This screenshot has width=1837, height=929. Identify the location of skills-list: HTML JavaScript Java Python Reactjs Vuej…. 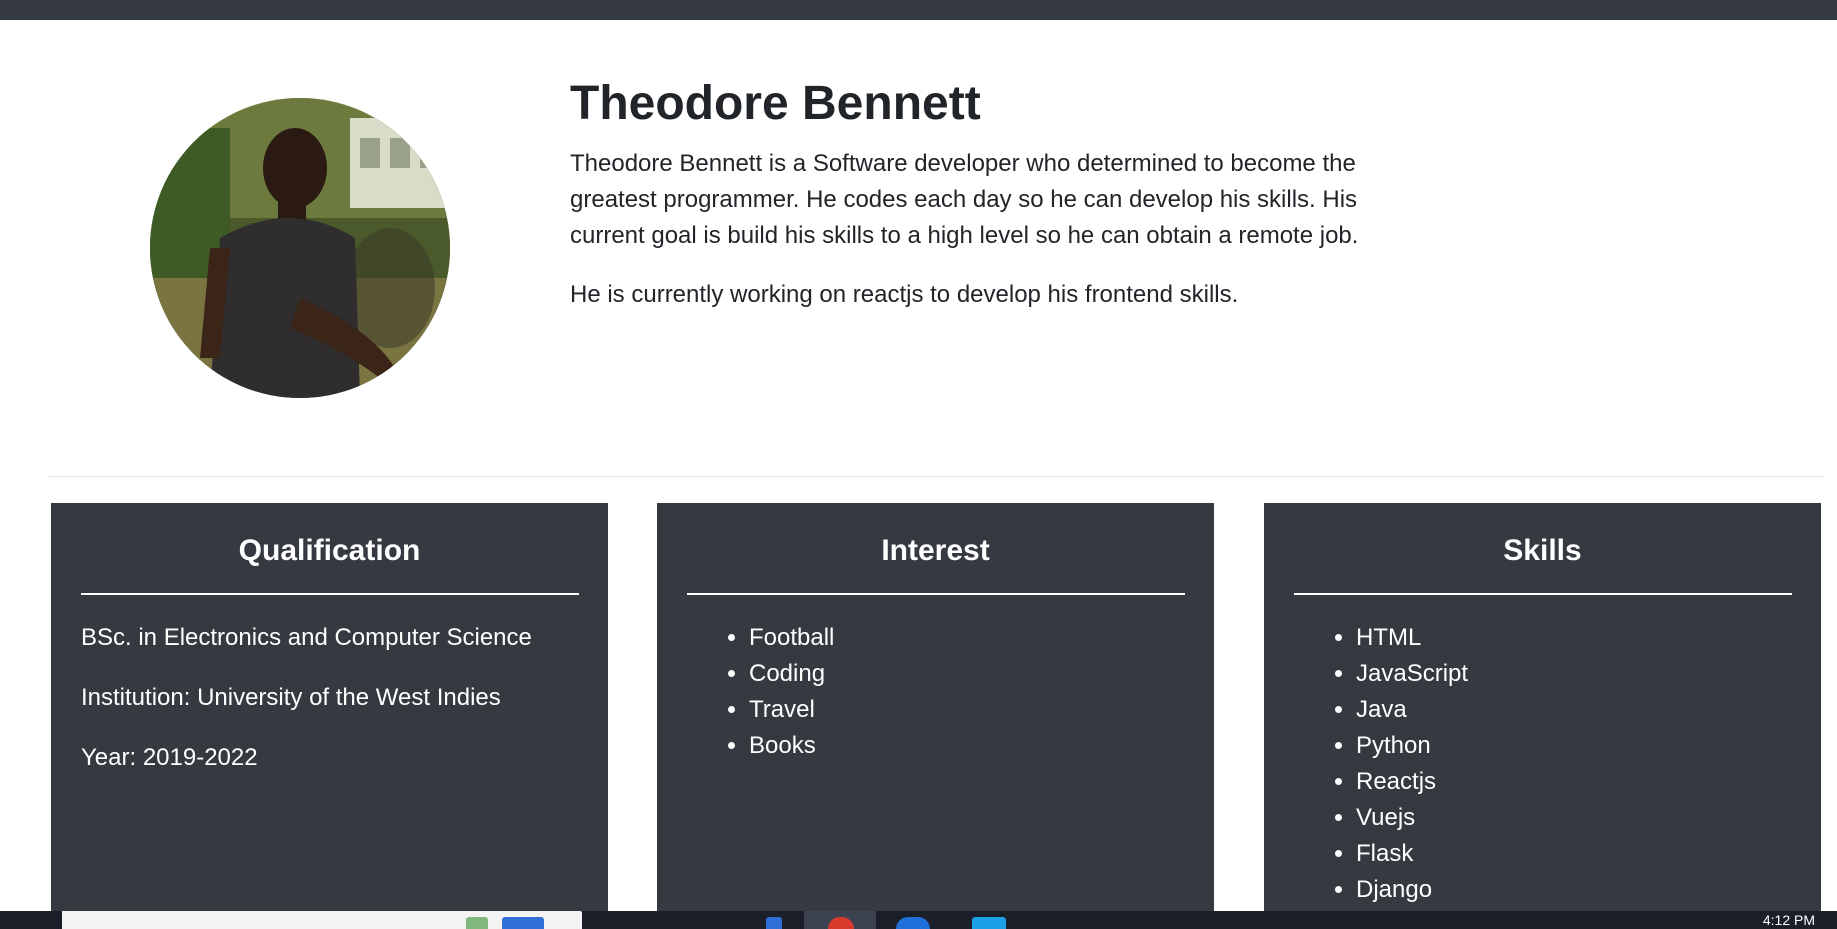
(1396, 764).